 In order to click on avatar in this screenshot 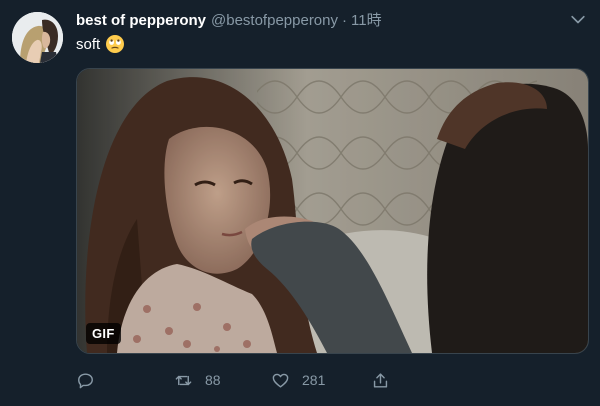, I will do `click(37, 37)`.